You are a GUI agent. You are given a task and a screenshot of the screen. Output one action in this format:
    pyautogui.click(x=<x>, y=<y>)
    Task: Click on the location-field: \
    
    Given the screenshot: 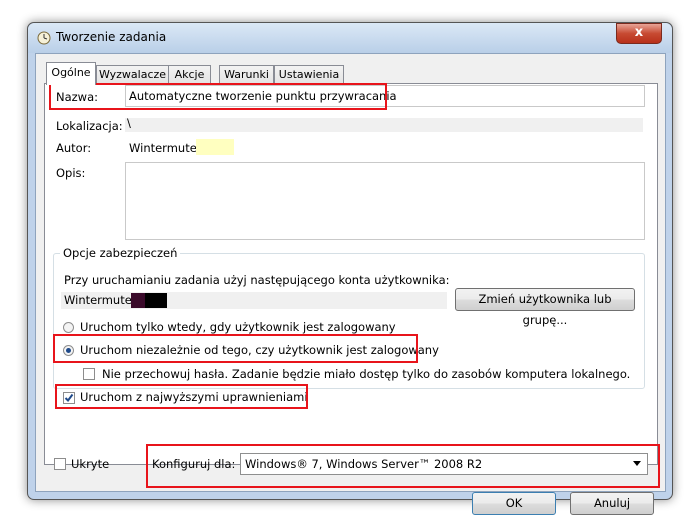 What is the action you would take?
    pyautogui.click(x=384, y=124)
    